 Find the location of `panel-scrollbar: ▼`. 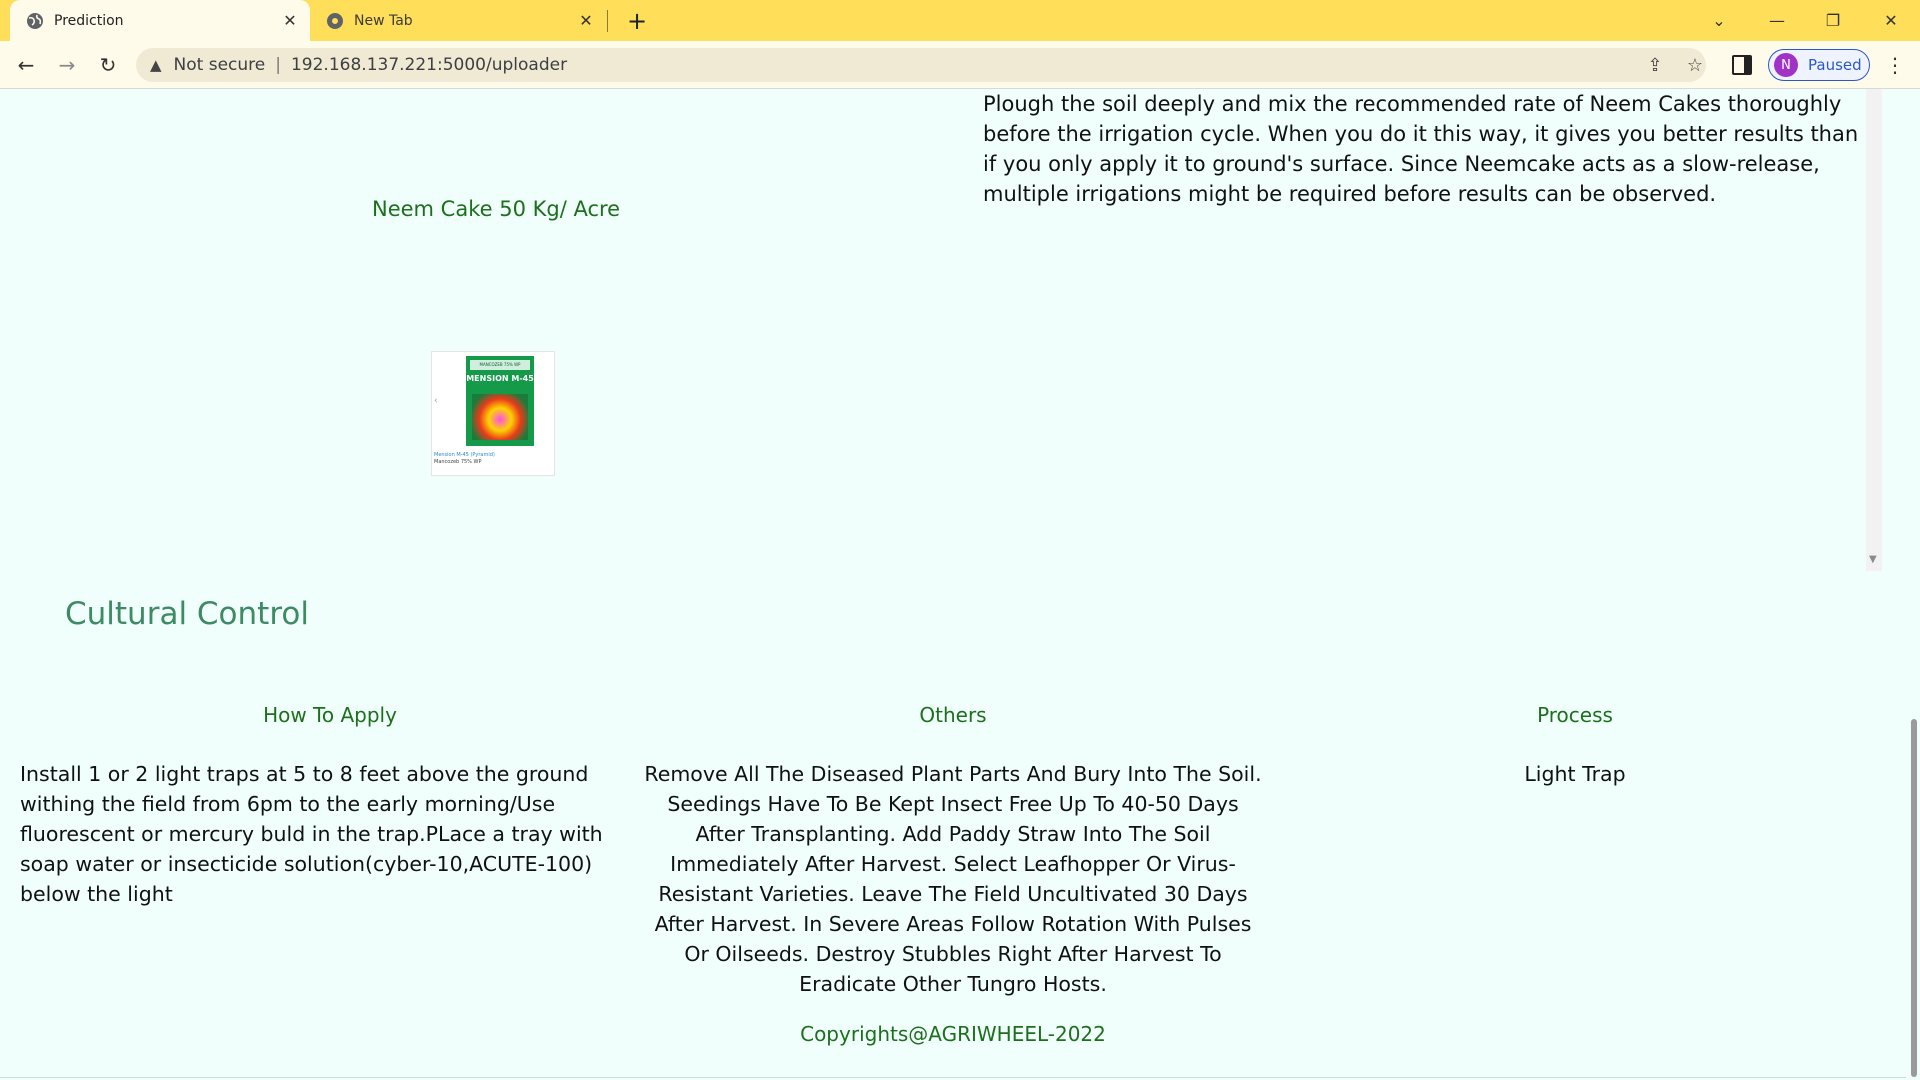

panel-scrollbar: ▼ is located at coordinates (1874, 330).